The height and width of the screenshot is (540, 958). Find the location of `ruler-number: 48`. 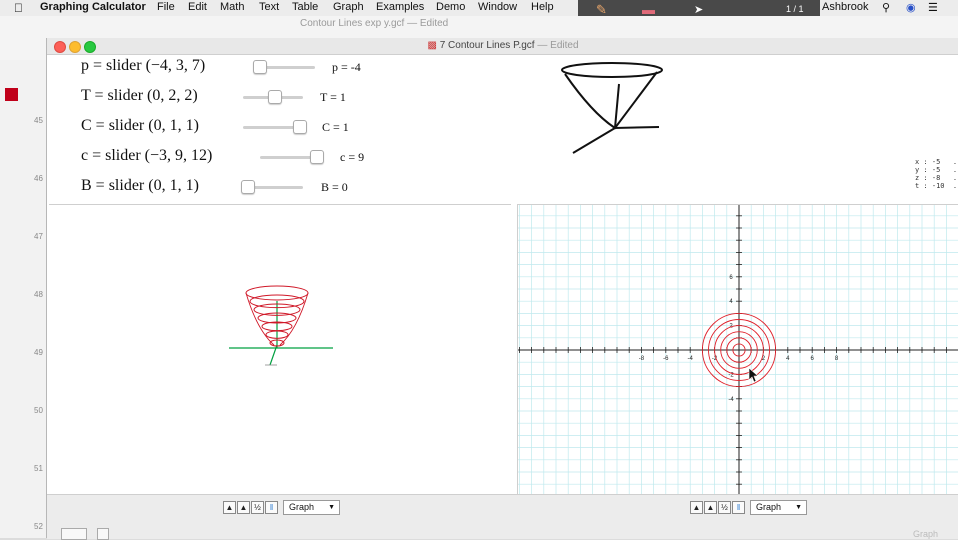

ruler-number: 48 is located at coordinates (38, 294).